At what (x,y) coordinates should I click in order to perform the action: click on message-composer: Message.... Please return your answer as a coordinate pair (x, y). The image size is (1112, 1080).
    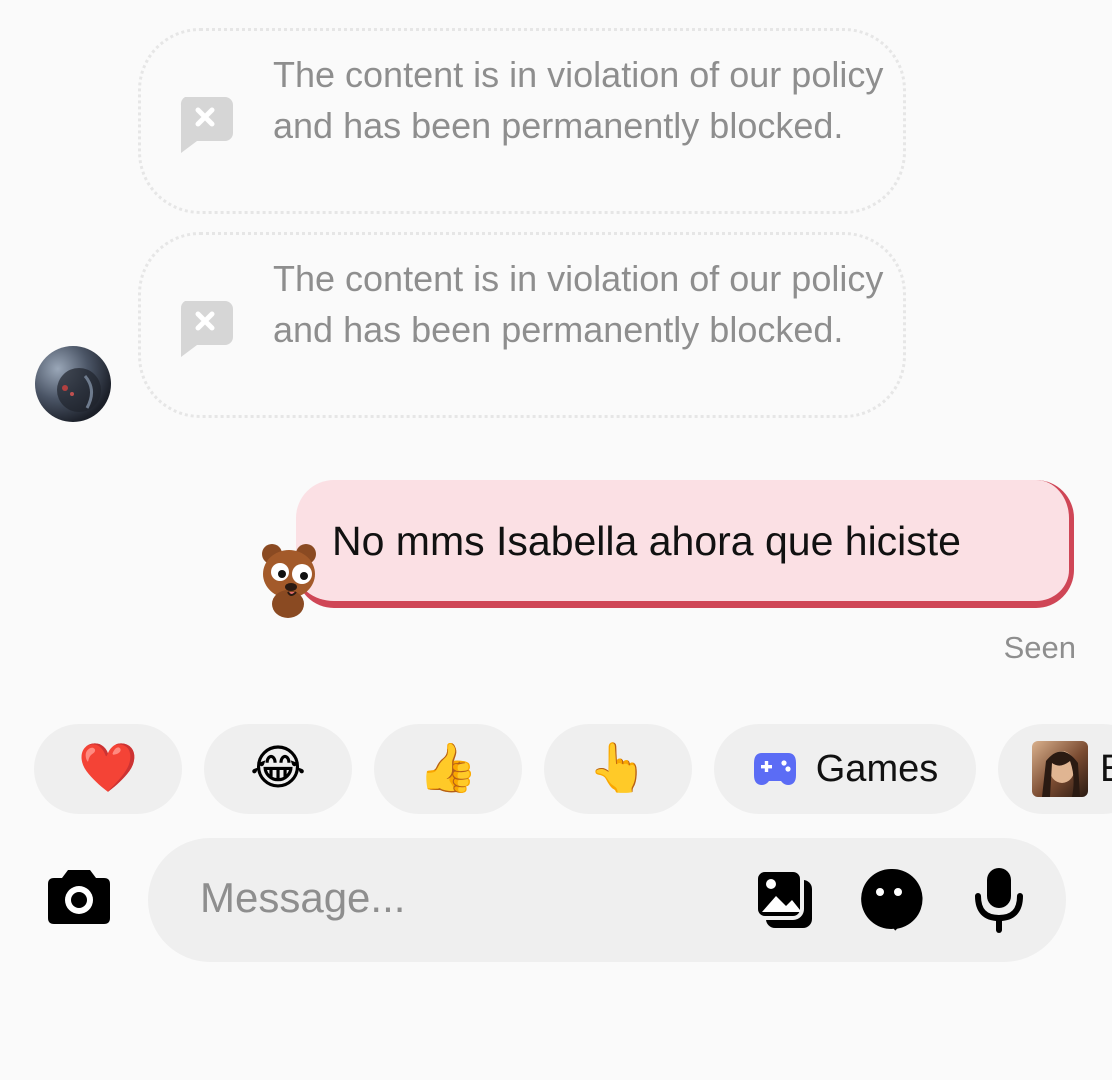
    Looking at the image, I should click on (607, 900).